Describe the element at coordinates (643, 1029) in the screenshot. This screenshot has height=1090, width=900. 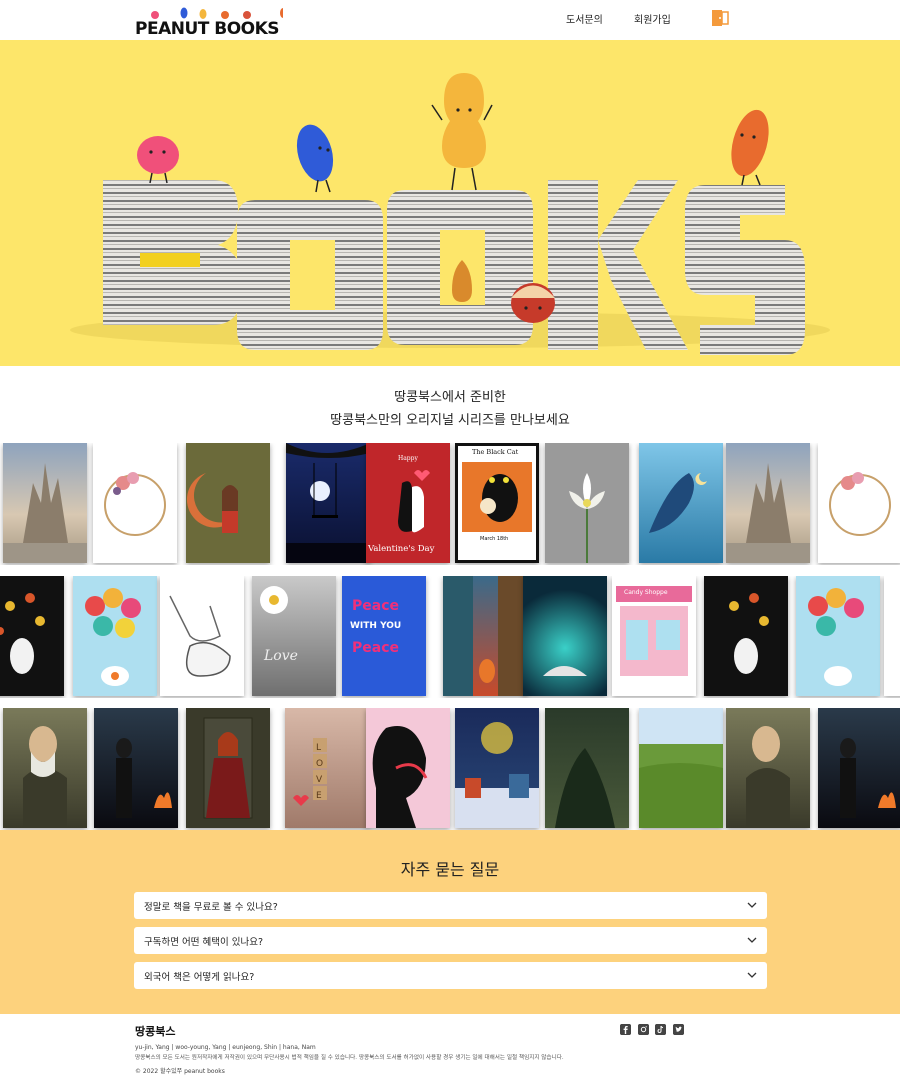
I see `instagram-icon` at that location.